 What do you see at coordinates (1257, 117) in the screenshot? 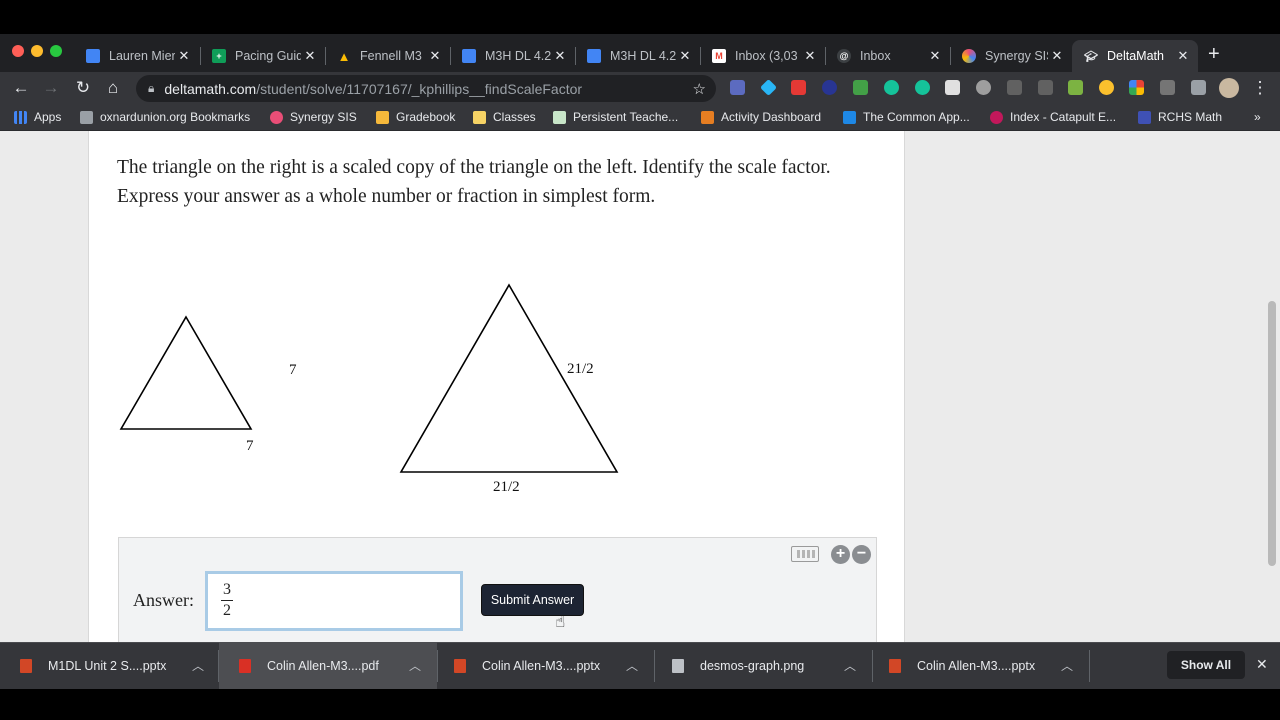
I see `more-bookmarks-button: »` at bounding box center [1257, 117].